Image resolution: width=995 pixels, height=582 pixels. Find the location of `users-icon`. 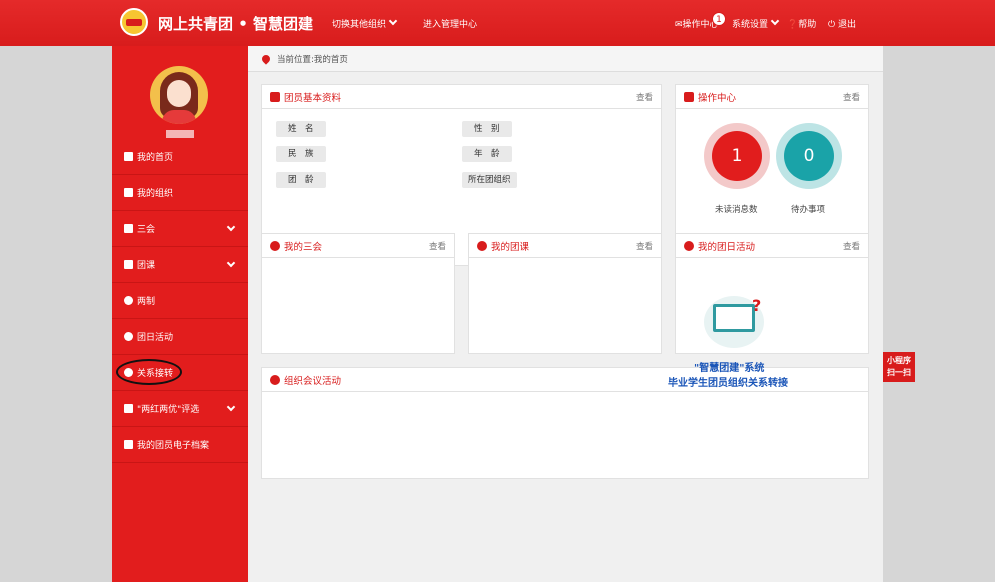

users-icon is located at coordinates (128, 192).